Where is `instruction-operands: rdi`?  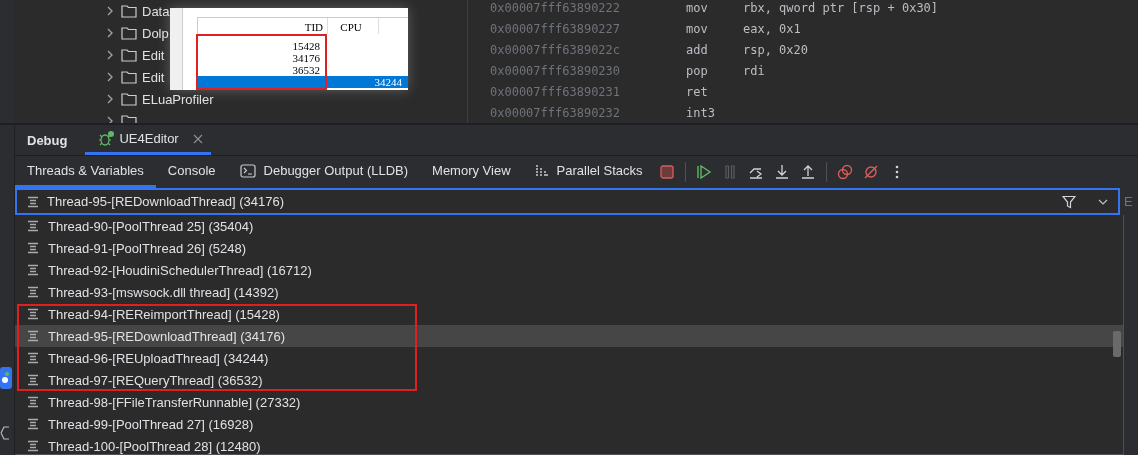 instruction-operands: rdi is located at coordinates (754, 70).